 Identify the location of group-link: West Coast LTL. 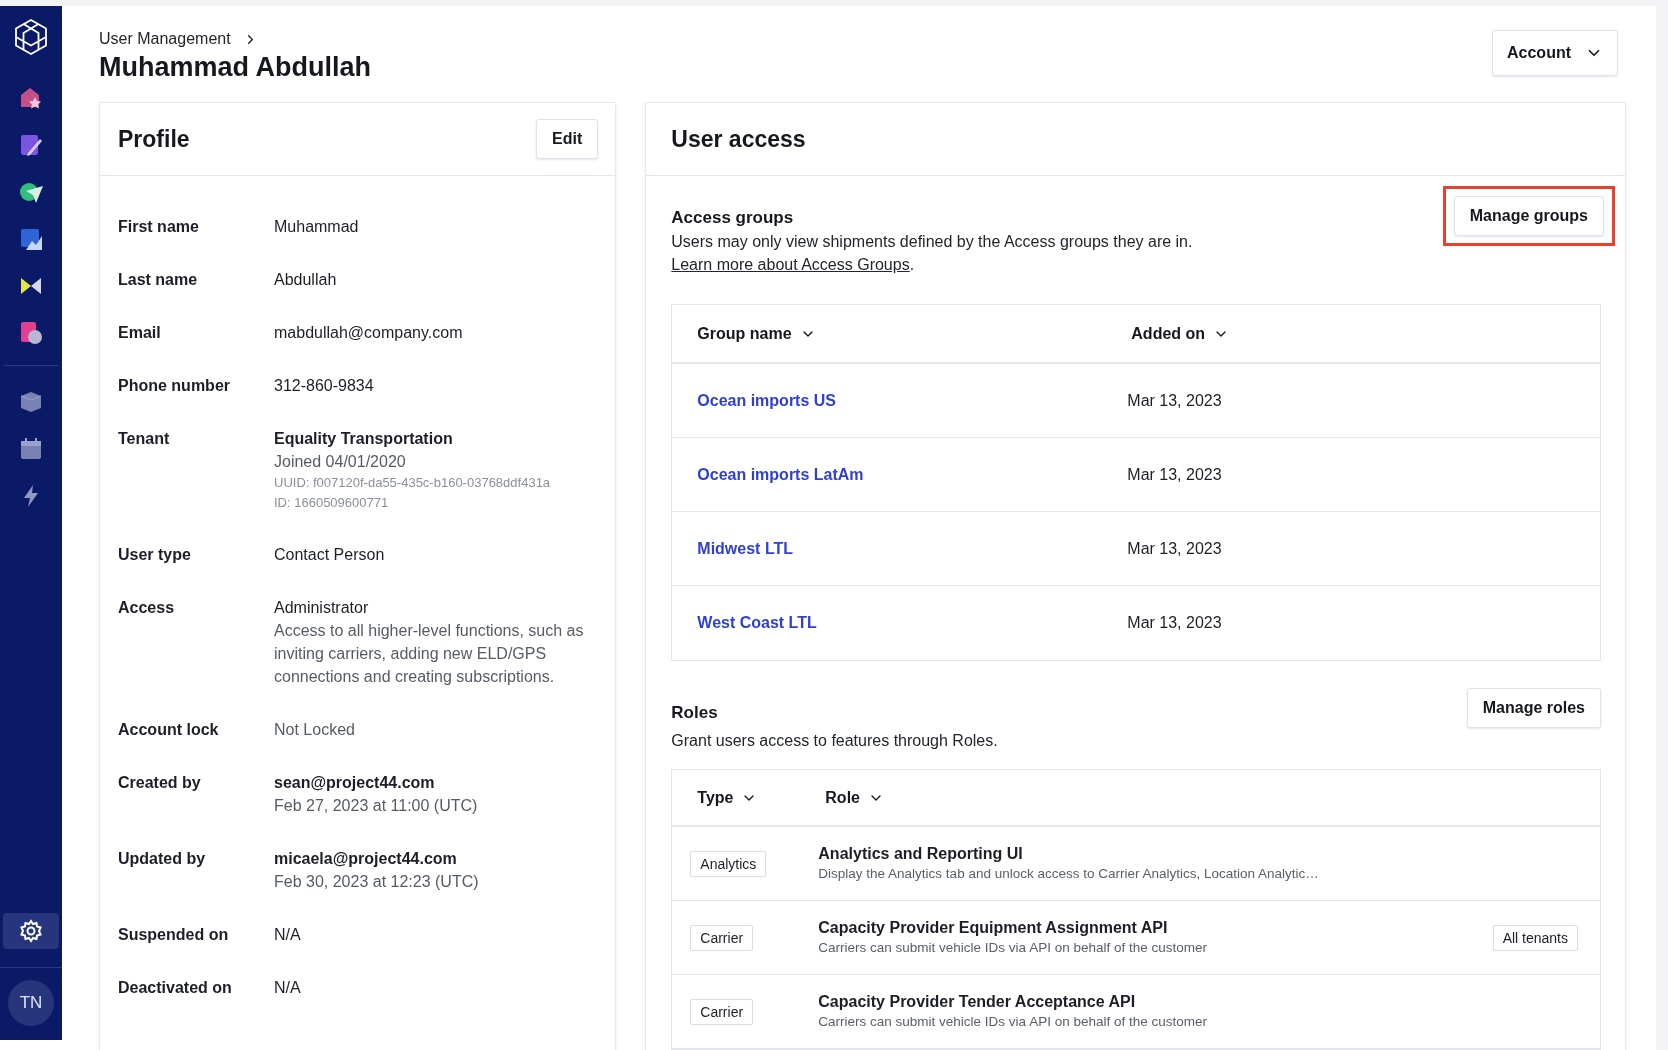
(757, 623).